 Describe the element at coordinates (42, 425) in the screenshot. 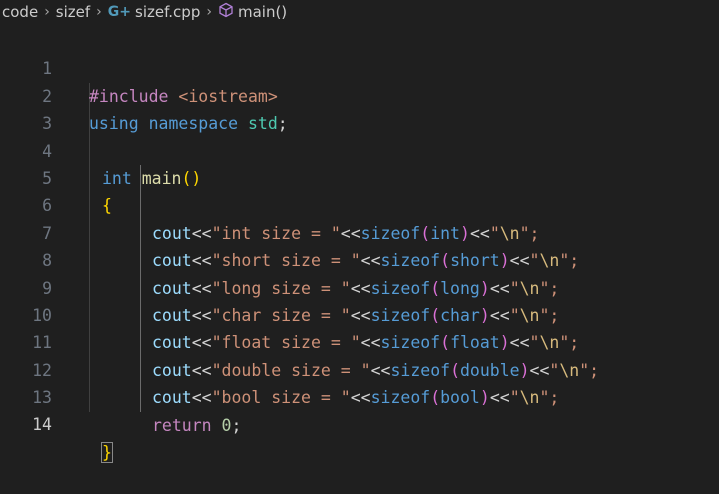

I see `line-number: 14` at that location.